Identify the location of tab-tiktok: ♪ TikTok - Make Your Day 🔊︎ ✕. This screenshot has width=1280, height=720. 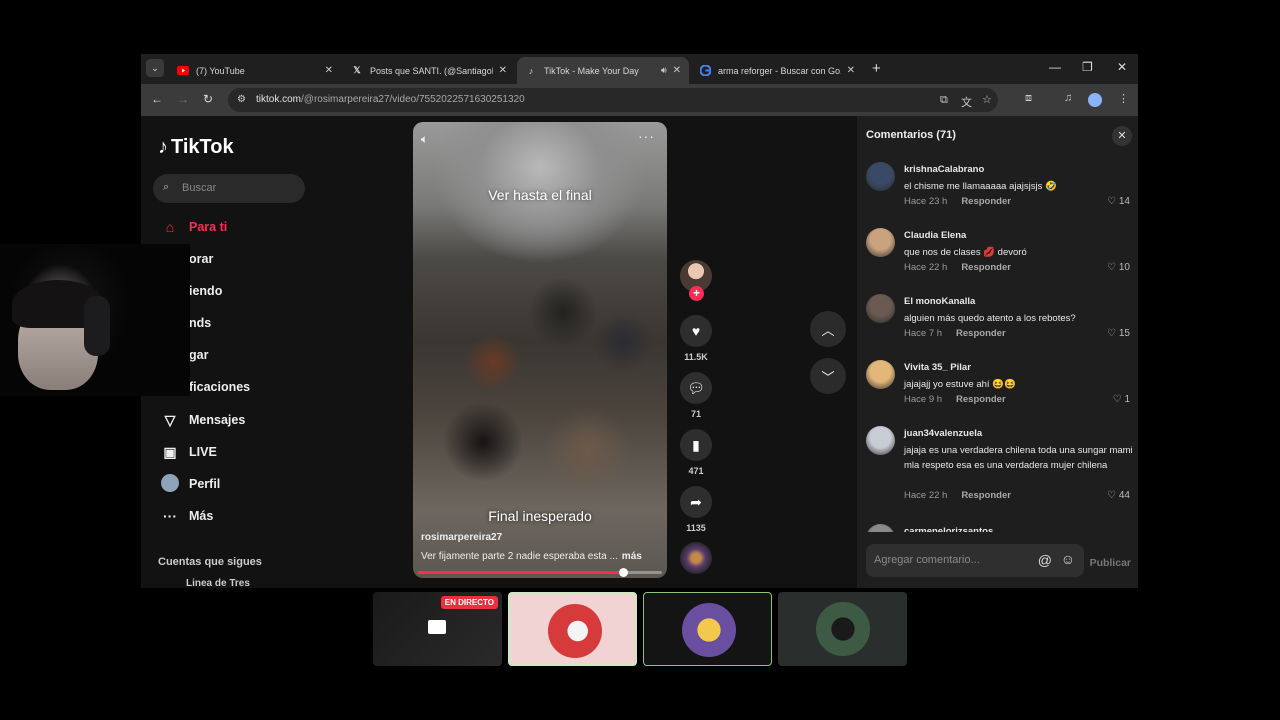
(603, 70).